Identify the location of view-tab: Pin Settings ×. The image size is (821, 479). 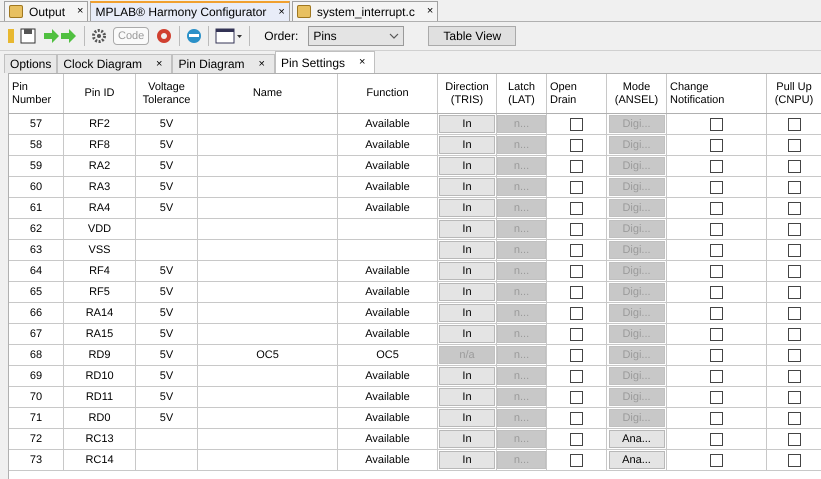
(325, 62).